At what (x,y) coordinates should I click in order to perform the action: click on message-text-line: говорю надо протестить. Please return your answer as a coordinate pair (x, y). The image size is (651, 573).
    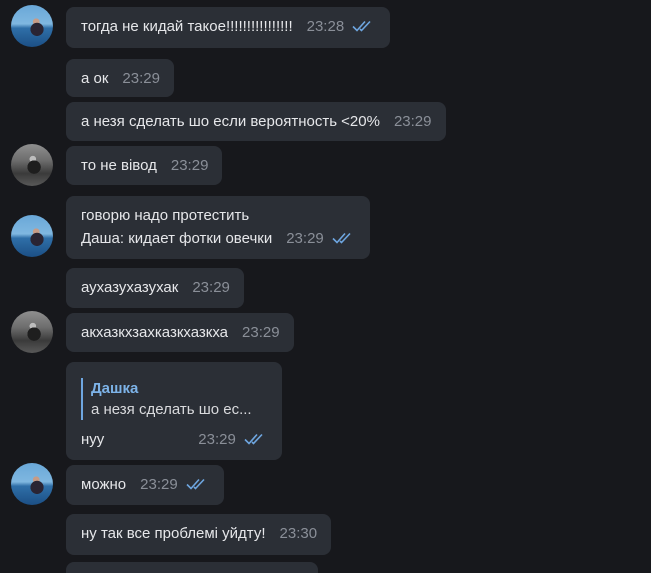
    Looking at the image, I should click on (165, 215).